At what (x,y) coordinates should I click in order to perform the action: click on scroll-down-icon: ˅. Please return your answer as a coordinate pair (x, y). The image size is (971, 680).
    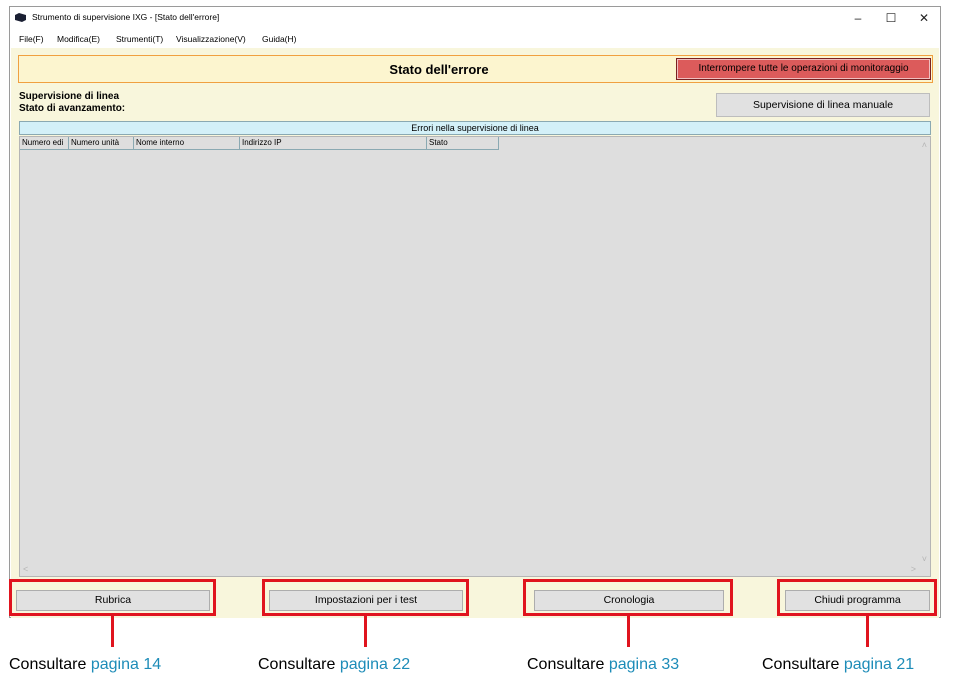
    Looking at the image, I should click on (924, 559).